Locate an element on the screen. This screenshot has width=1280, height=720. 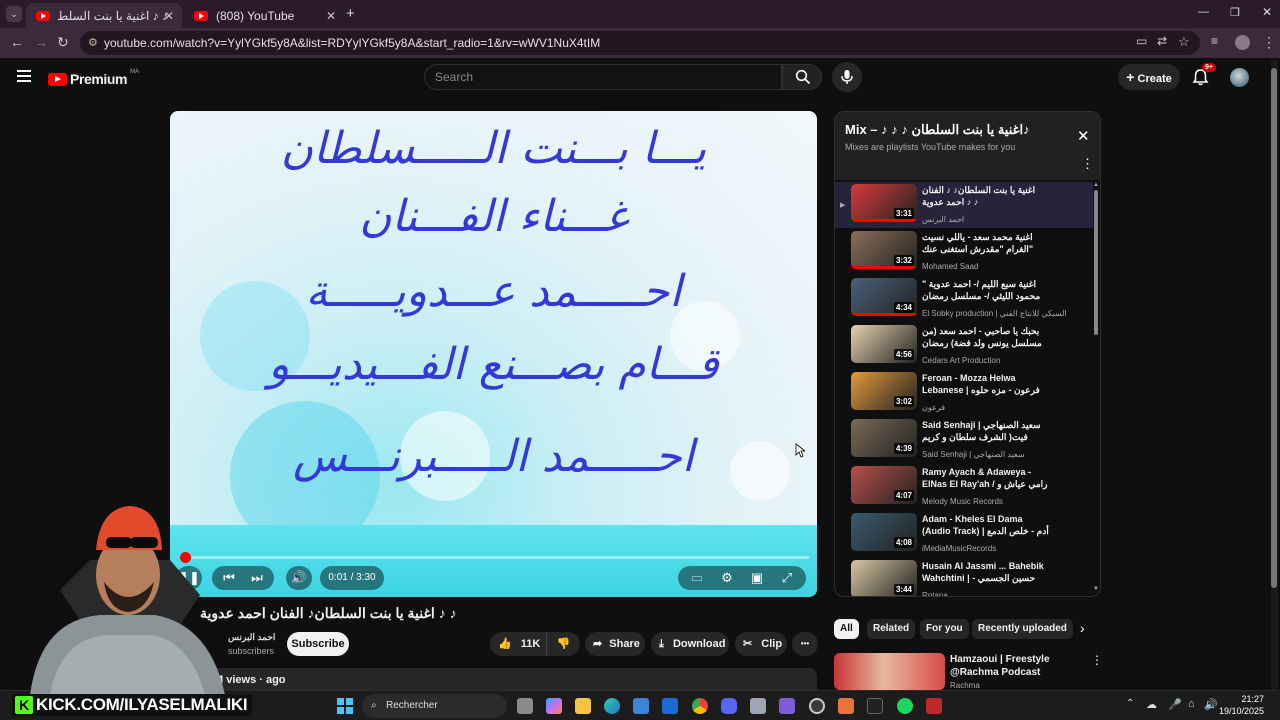
obs-icon is located at coordinates (817, 706).